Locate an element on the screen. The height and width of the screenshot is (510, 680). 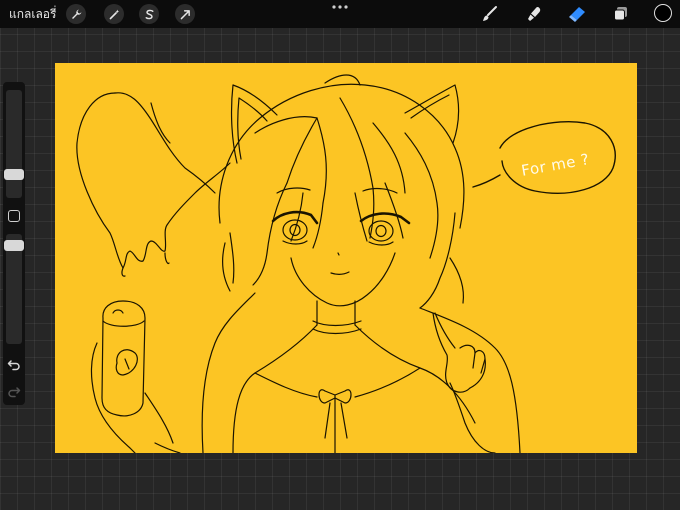
eraser-icon is located at coordinates (577, 14).